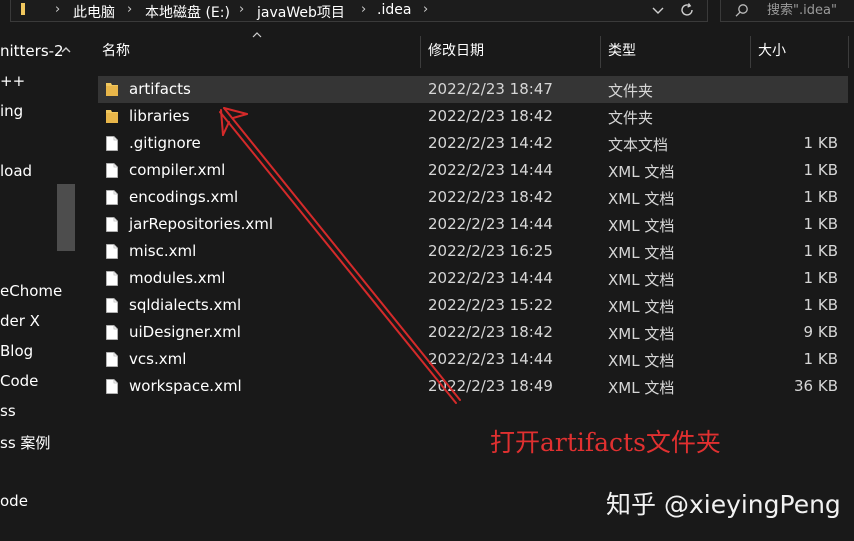  I want to click on sidebar-item-10: eChome, so click(31, 293).